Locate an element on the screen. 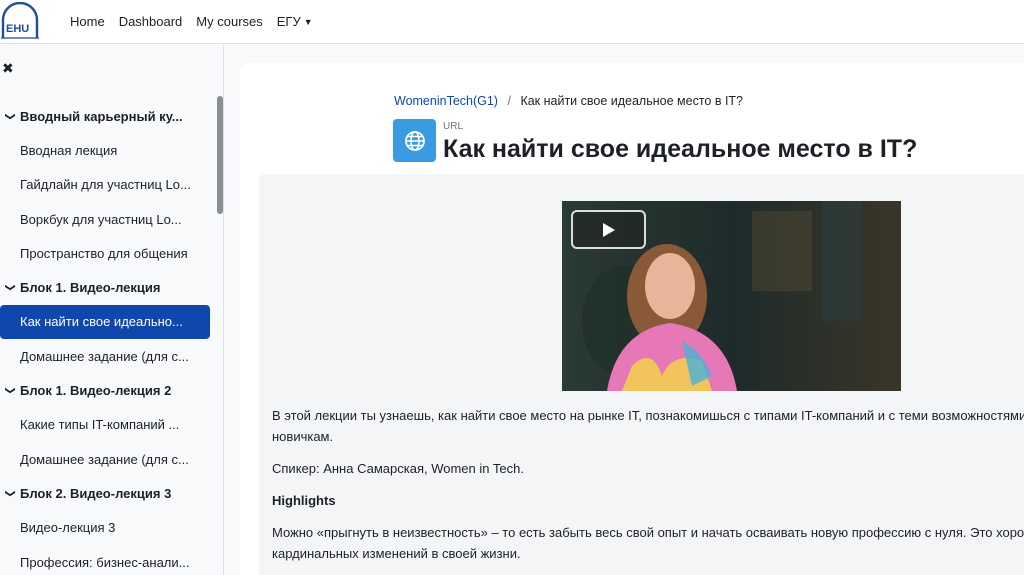  course-activity-item: Вводная лекция is located at coordinates (107, 150).